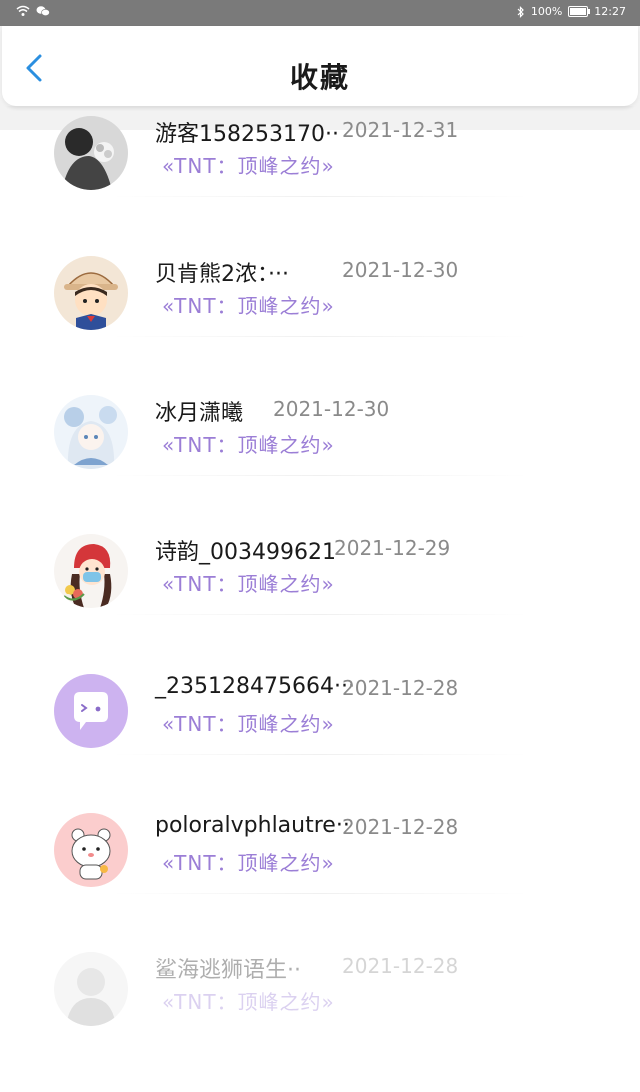  I want to click on status-left, so click(33, 11).